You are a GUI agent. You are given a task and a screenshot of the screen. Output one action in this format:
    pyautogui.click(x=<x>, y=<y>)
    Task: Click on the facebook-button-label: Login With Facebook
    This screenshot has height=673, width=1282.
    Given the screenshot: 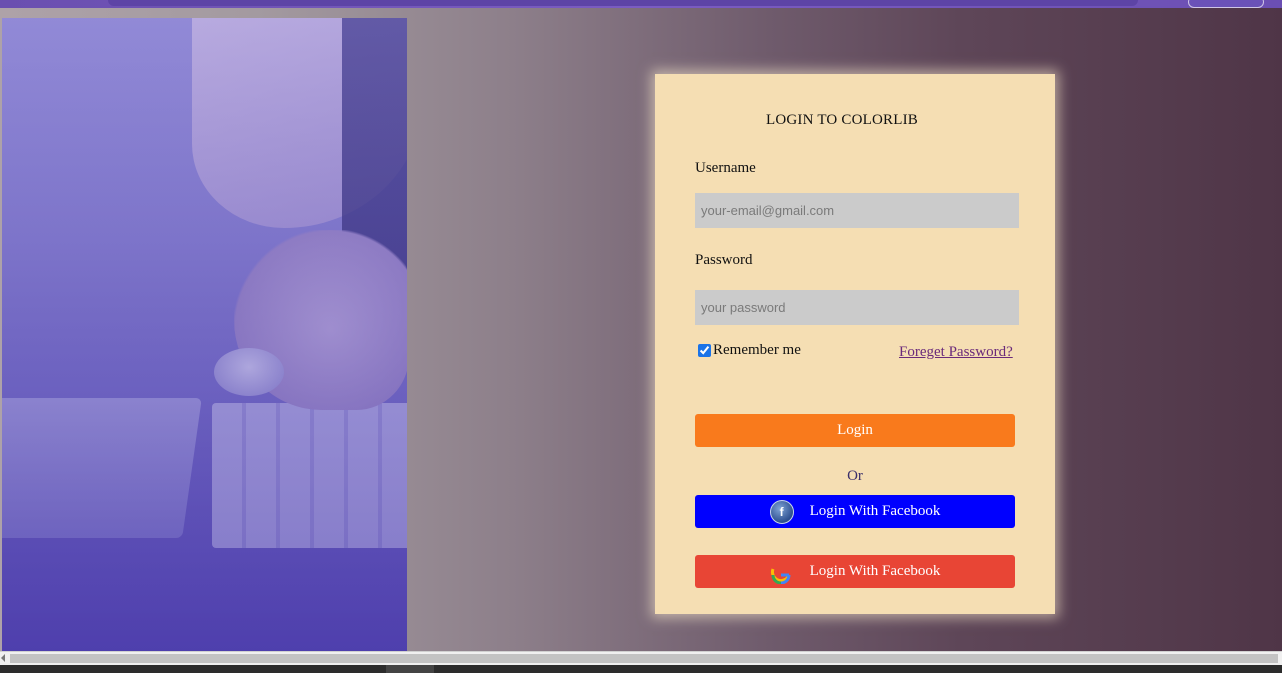 What is the action you would take?
    pyautogui.click(x=875, y=511)
    